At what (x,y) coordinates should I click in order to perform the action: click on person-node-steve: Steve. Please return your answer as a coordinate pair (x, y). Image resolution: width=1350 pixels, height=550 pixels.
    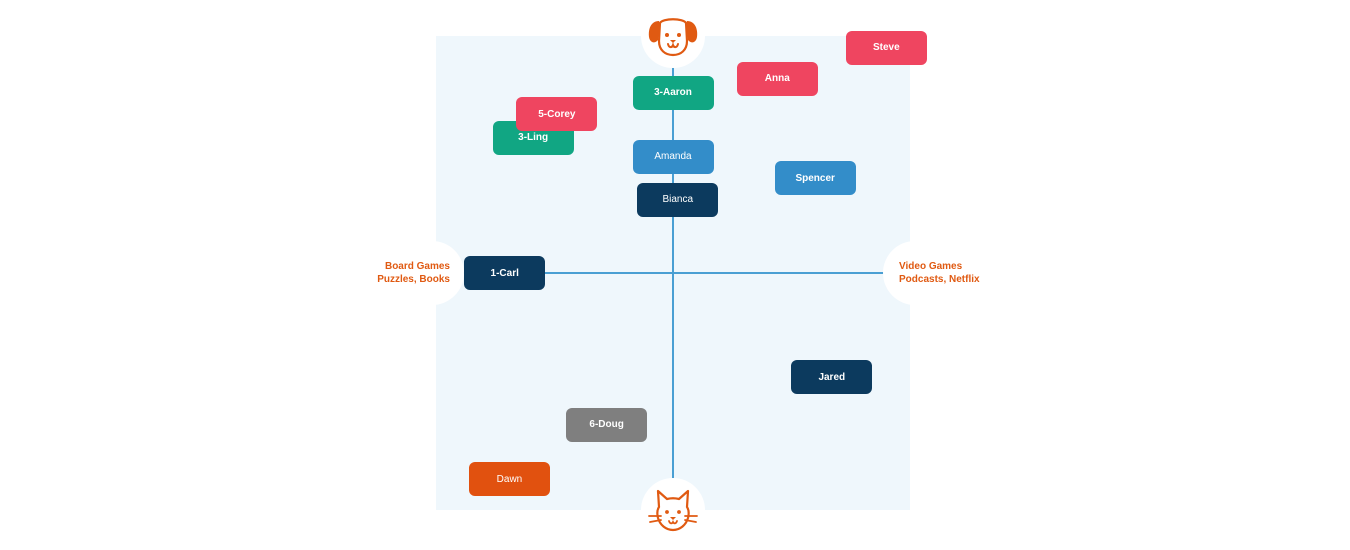
    Looking at the image, I should click on (886, 47).